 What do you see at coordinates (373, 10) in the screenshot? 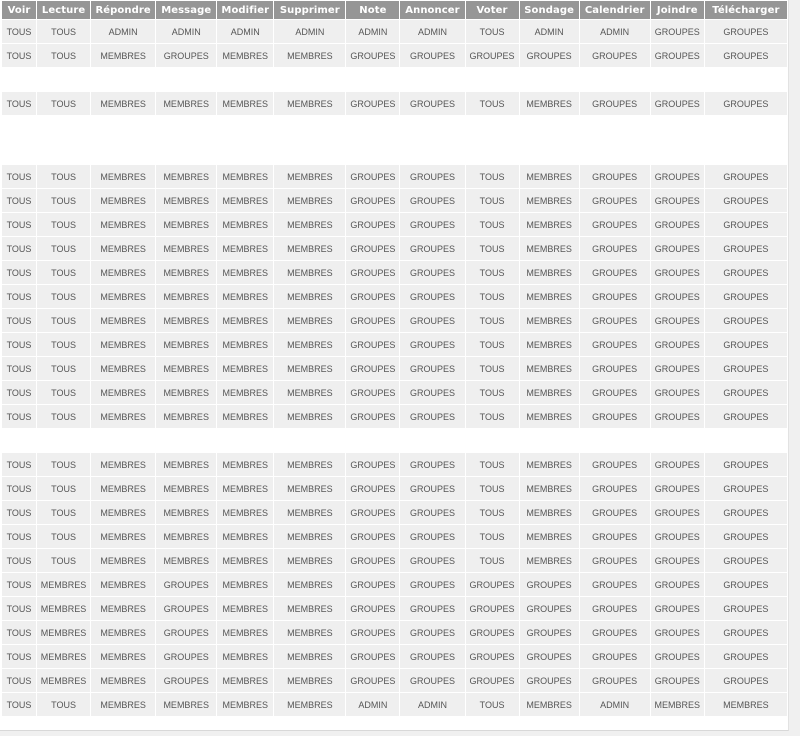
I see `column-header-note: Note` at bounding box center [373, 10].